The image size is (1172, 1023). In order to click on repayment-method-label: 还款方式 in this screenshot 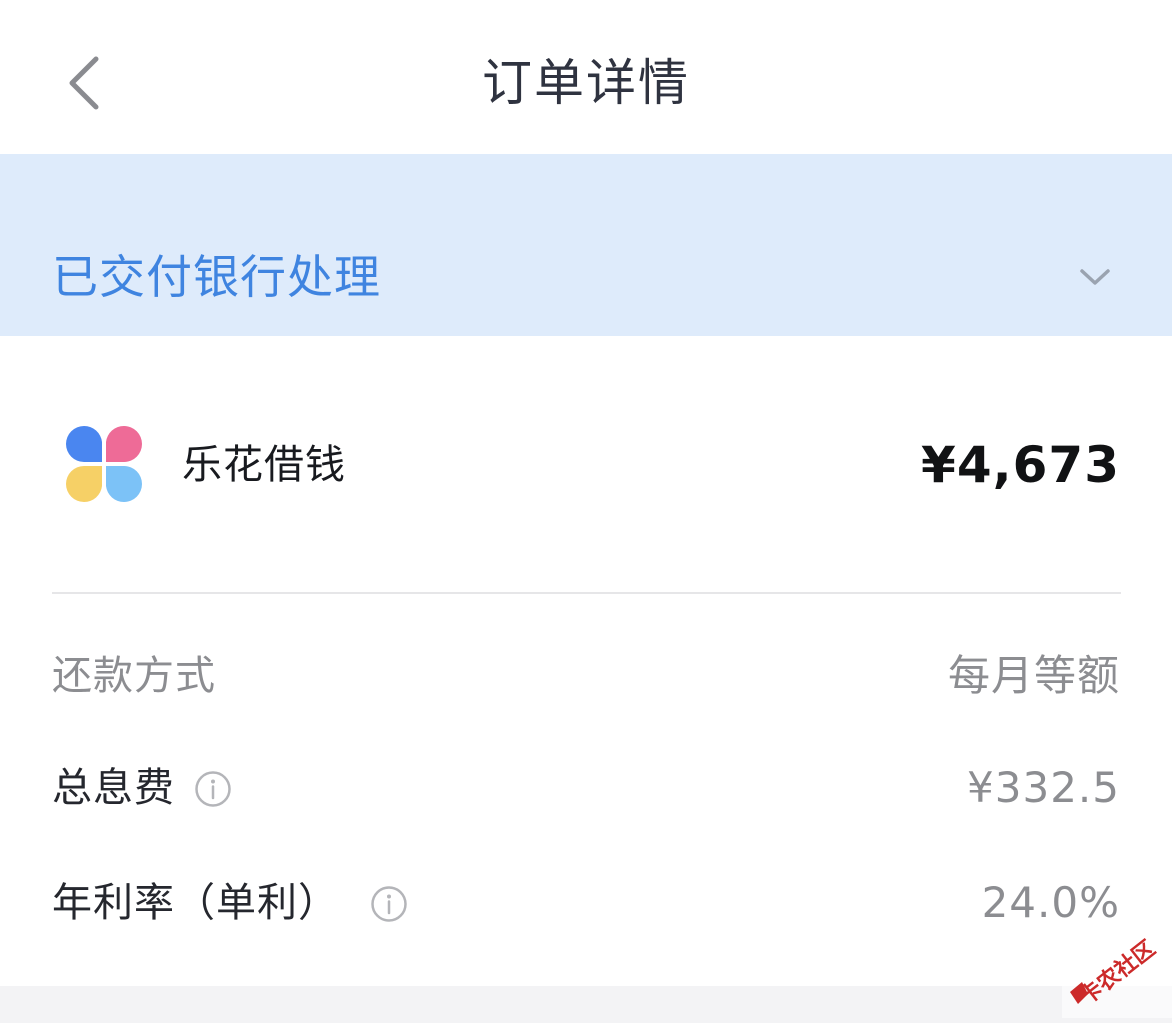, I will do `click(134, 676)`.